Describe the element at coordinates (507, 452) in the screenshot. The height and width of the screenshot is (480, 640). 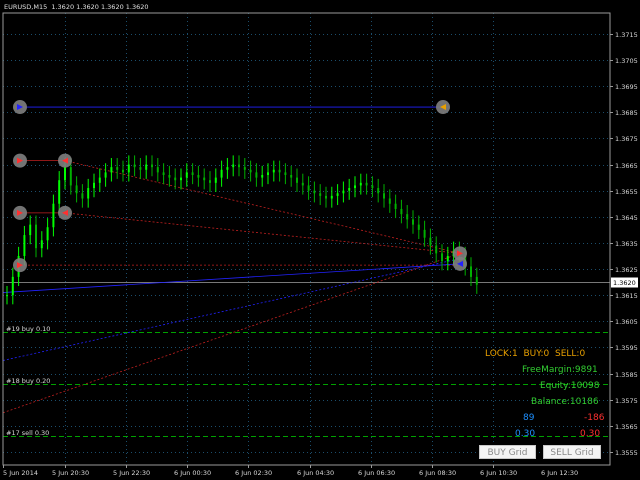
I see `buy-grid-button: BUY Grid` at that location.